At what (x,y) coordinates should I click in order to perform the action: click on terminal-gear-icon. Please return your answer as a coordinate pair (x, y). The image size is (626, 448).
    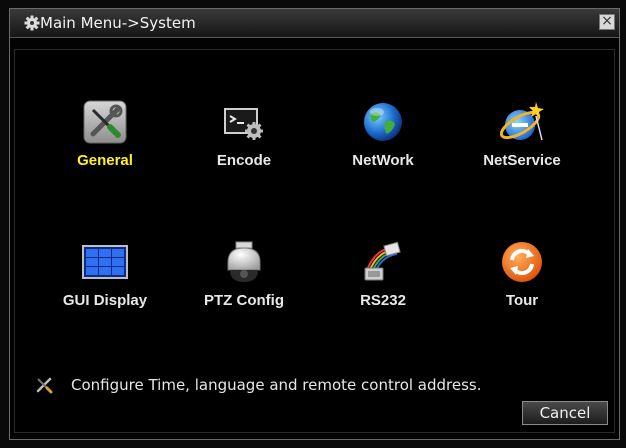
    Looking at the image, I should click on (243, 124).